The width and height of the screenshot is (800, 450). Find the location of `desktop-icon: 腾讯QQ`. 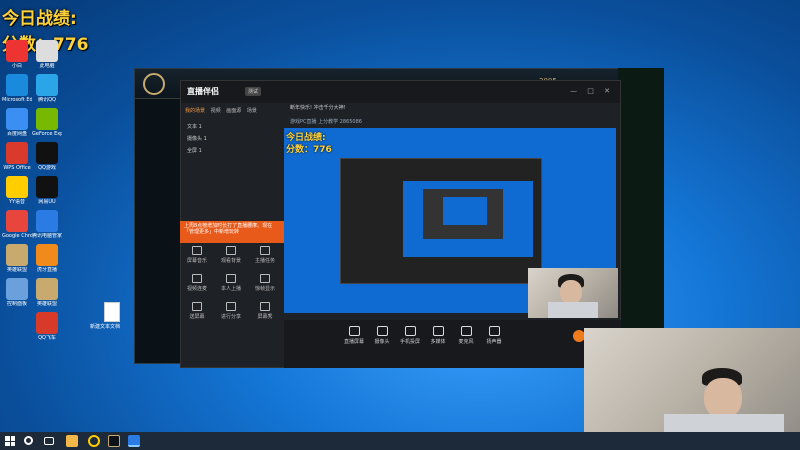

desktop-icon: 腾讯QQ is located at coordinates (47, 88).